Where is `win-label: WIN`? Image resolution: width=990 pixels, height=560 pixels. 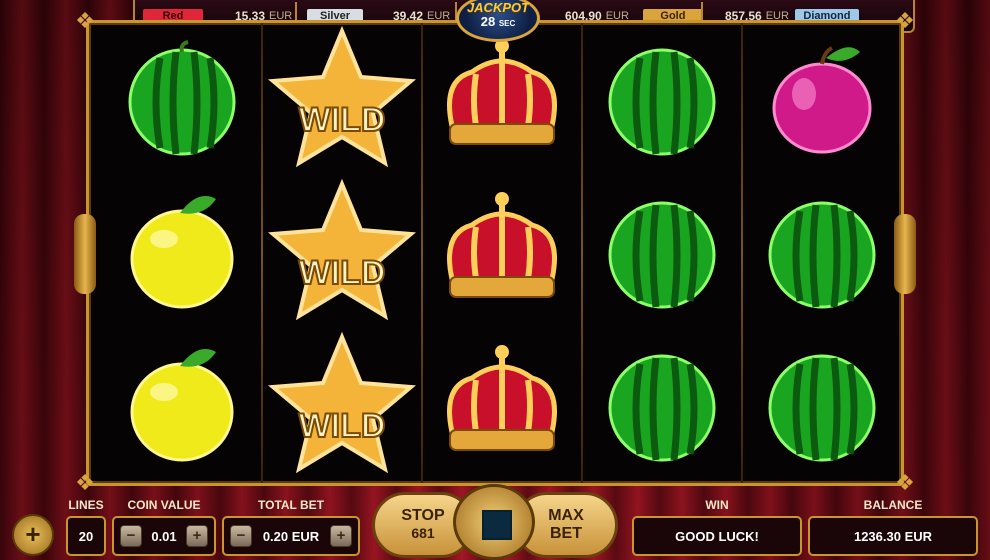
win-label: WIN is located at coordinates (717, 505).